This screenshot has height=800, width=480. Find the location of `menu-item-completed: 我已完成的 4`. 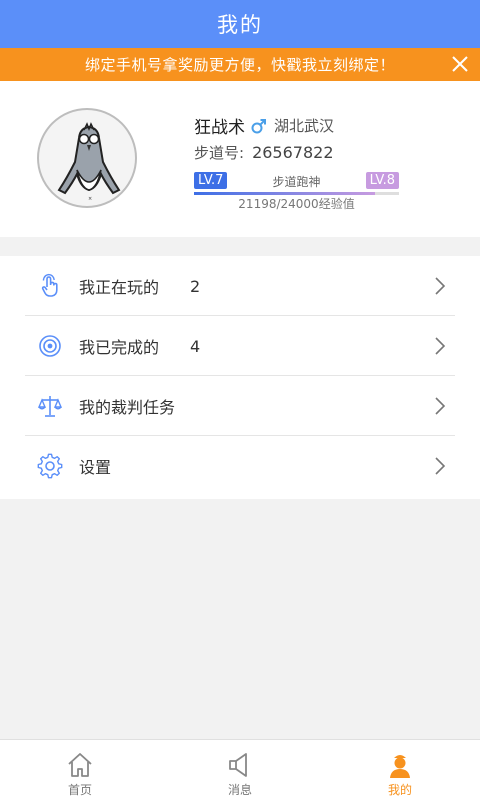

menu-item-completed: 我已完成的 4 is located at coordinates (240, 346).